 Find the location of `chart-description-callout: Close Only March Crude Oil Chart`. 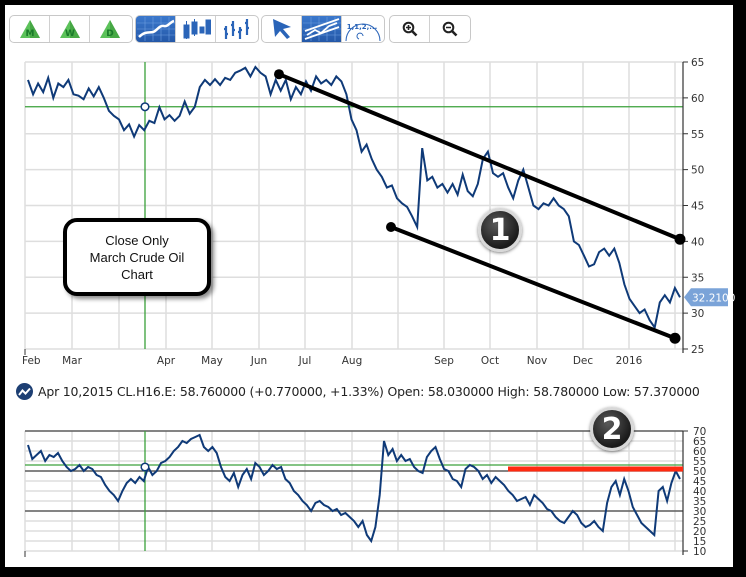

chart-description-callout: Close Only March Crude Oil Chart is located at coordinates (137, 257).